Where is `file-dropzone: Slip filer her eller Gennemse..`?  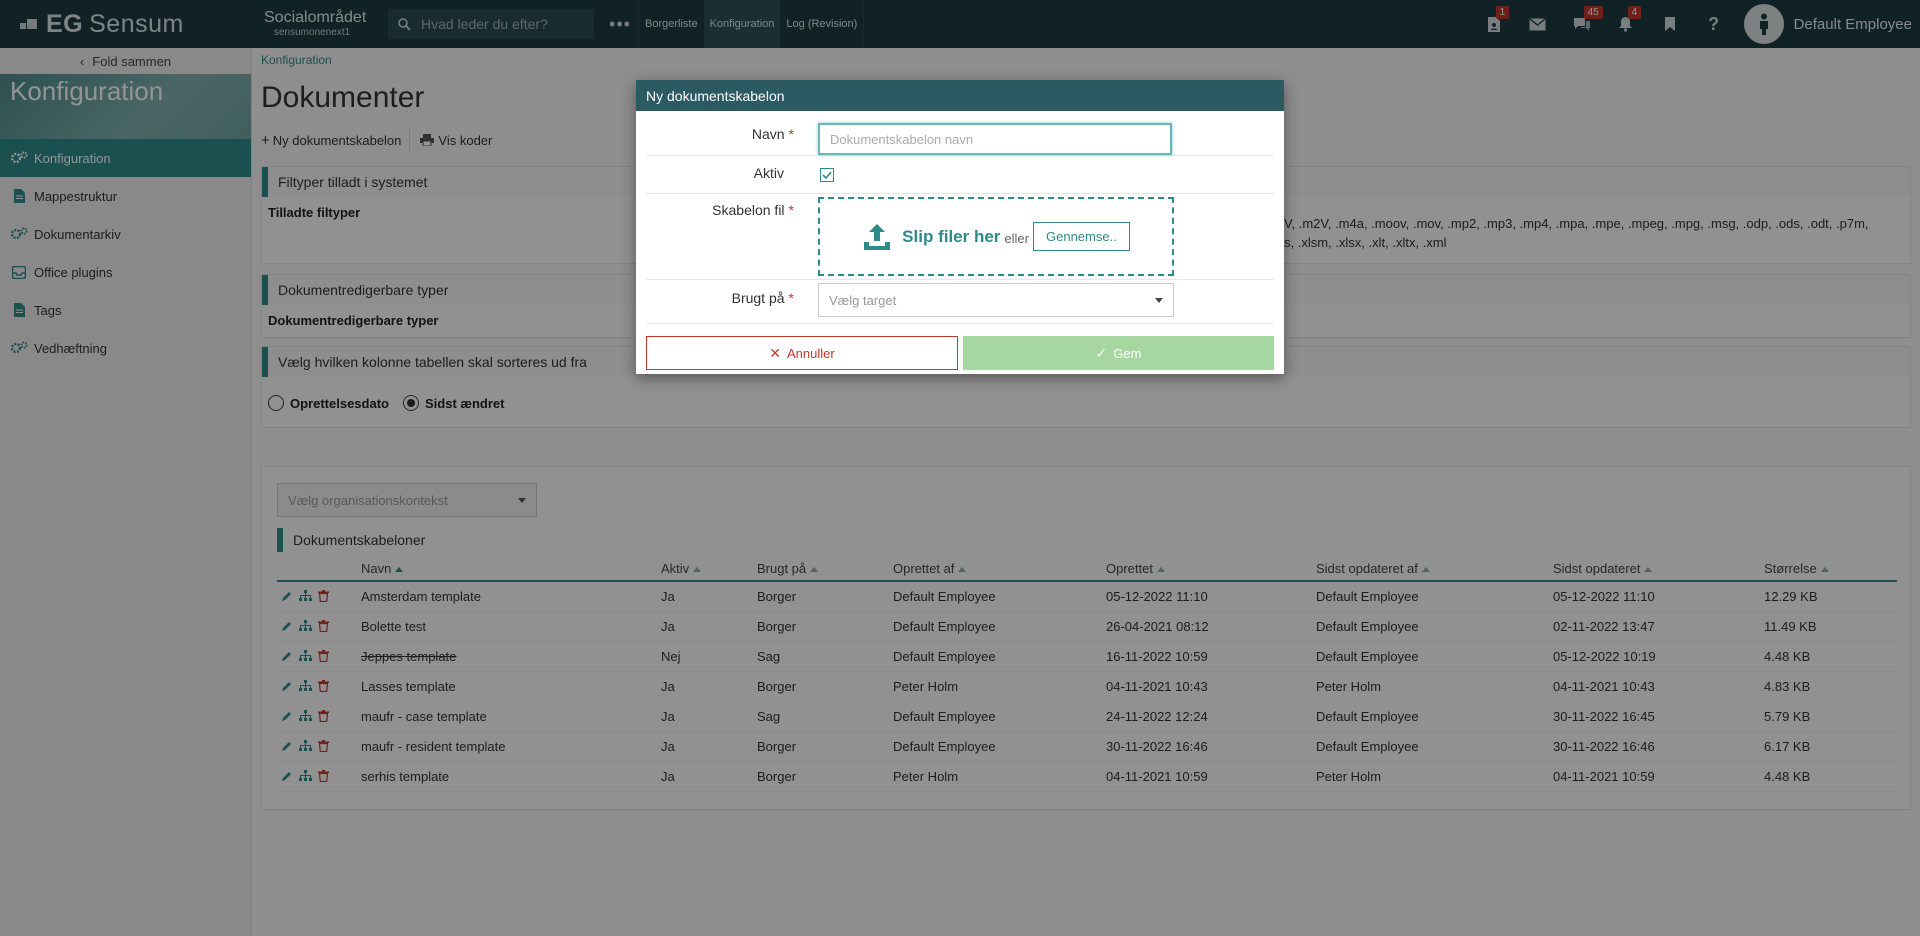
file-dropzone: Slip filer her eller Gennemse.. is located at coordinates (996, 236).